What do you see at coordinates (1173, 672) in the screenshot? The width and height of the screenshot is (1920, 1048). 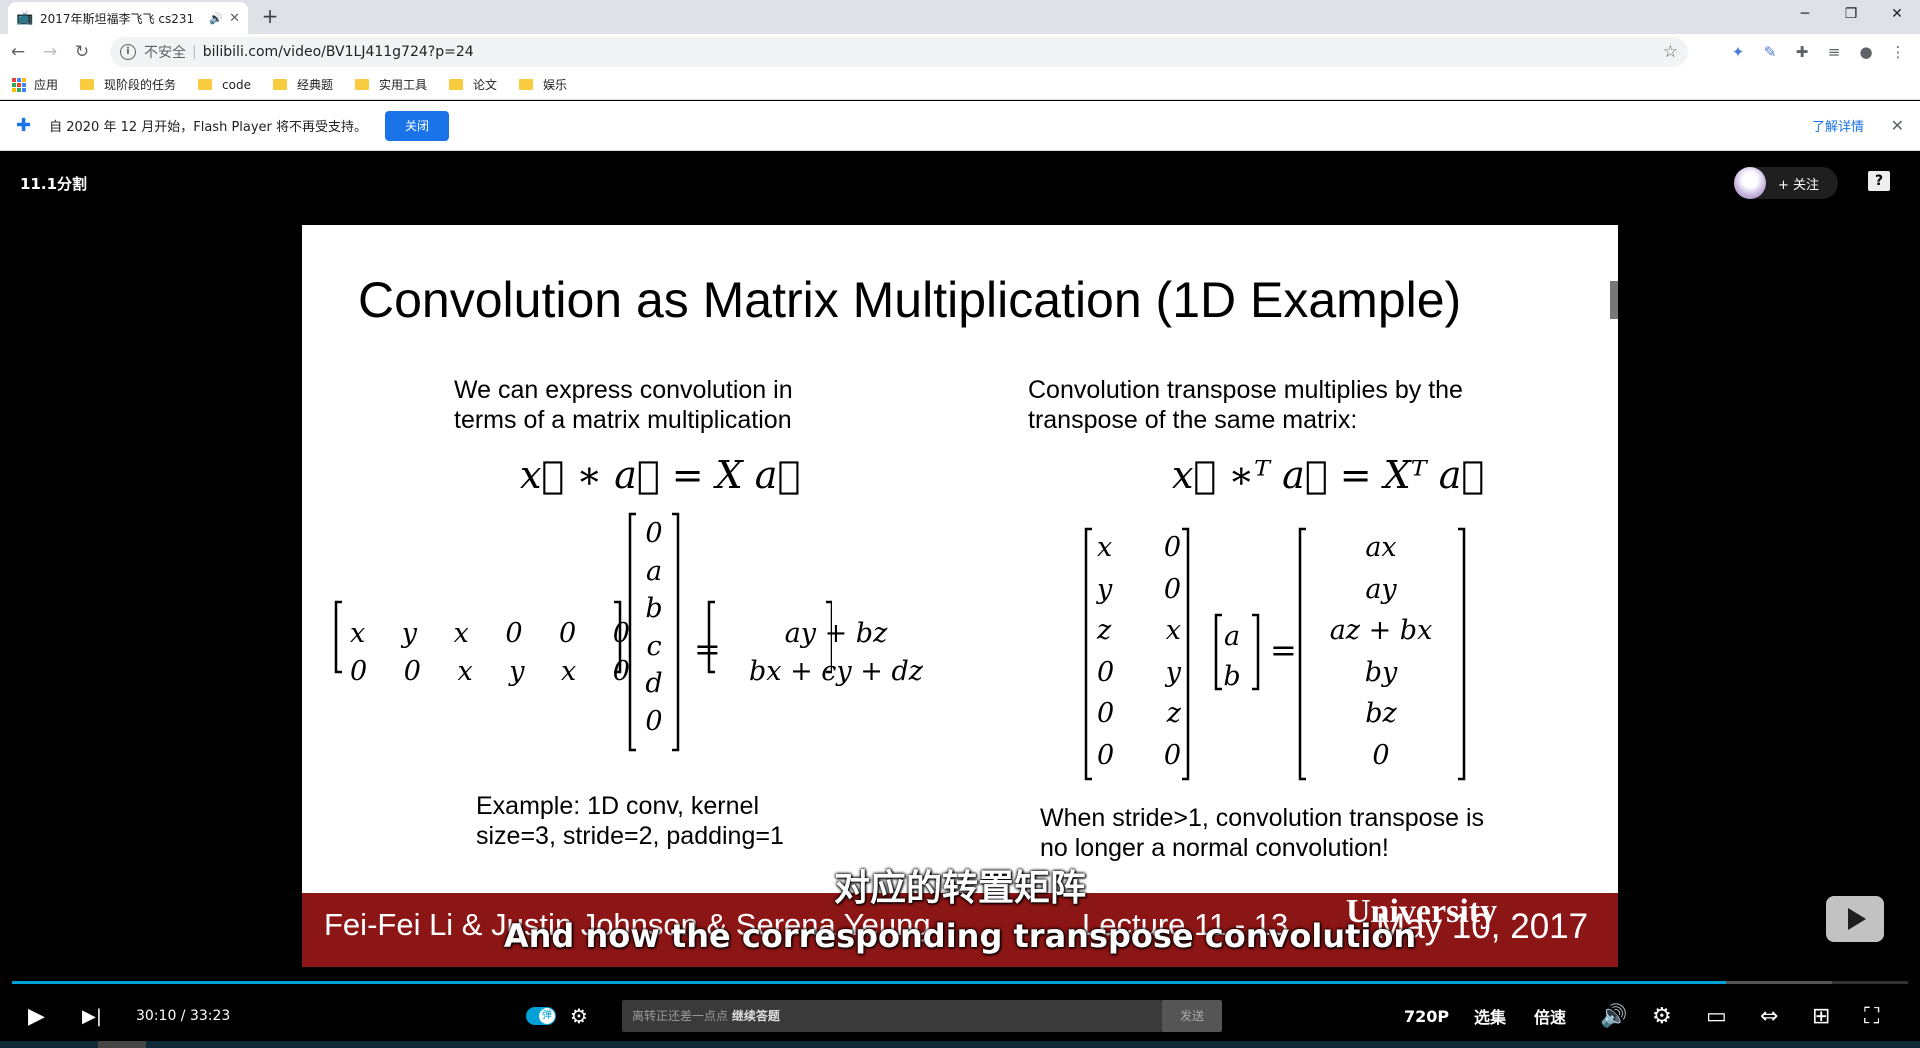 I see `matrix-cell: y` at bounding box center [1173, 672].